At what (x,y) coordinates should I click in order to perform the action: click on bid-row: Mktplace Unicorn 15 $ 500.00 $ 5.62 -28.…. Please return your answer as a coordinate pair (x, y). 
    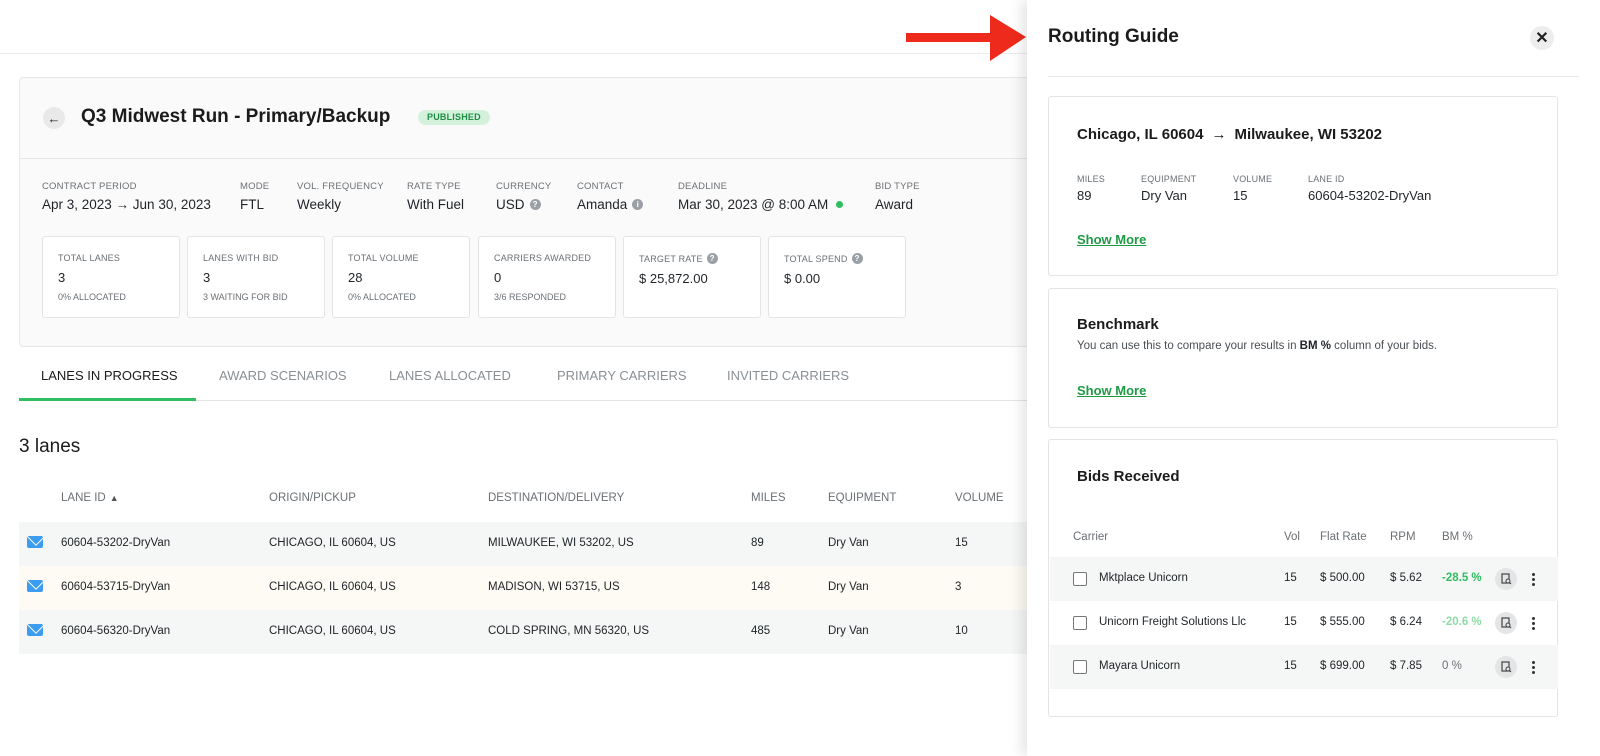
    Looking at the image, I should click on (1304, 579).